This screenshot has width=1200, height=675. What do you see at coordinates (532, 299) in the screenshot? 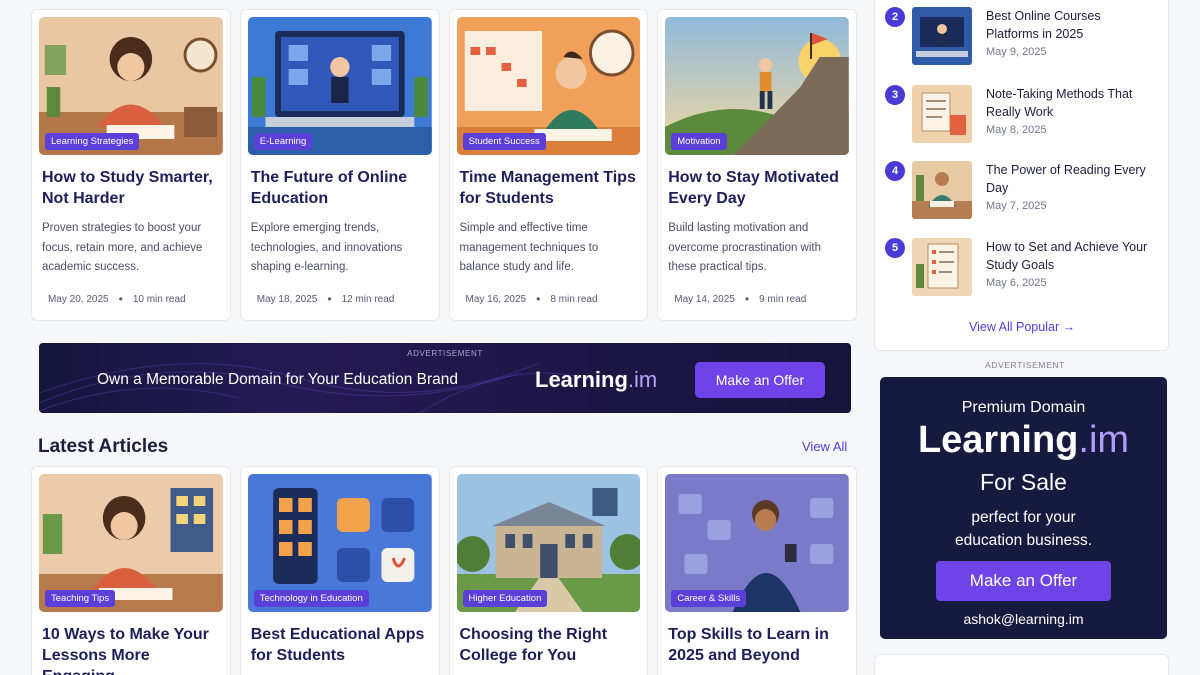
I see `article-meta: May 16, 2025 • 8 min read` at bounding box center [532, 299].